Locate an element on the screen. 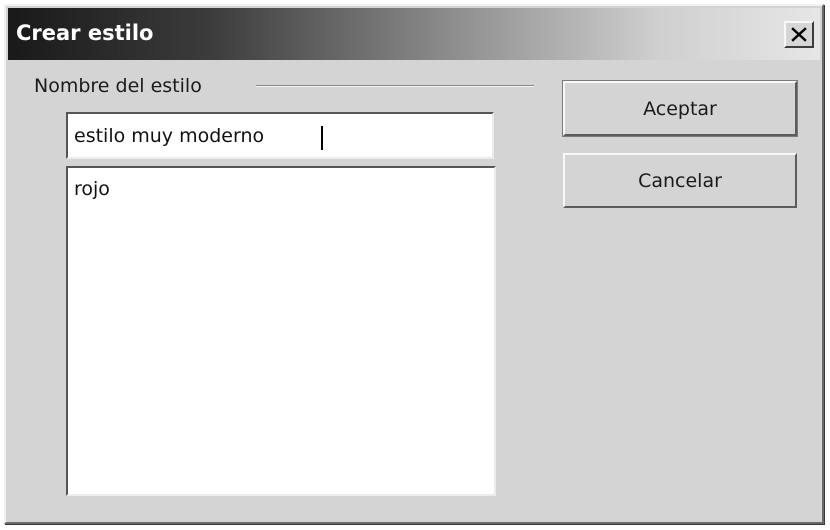 The height and width of the screenshot is (530, 830). list-item: rojo is located at coordinates (92, 189).